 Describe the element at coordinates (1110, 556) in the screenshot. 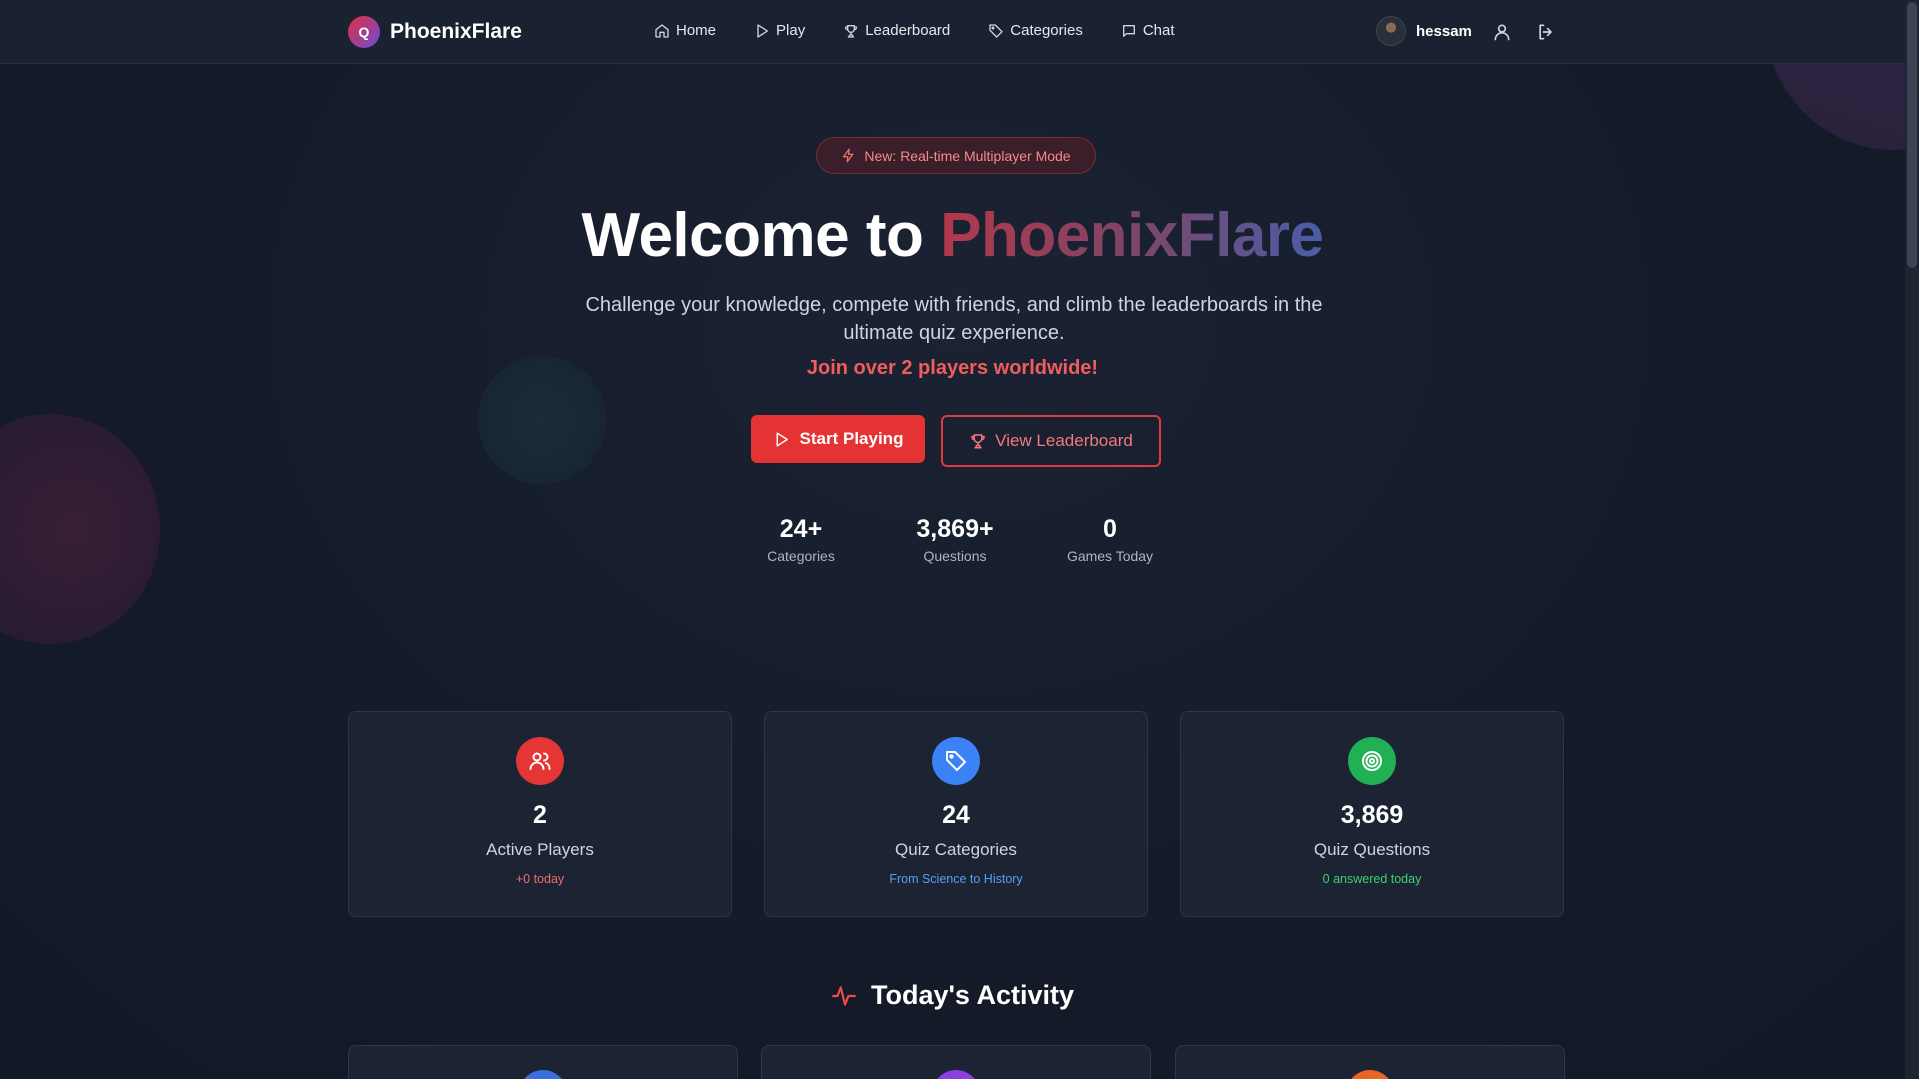

I see `stat-label: Games Today` at that location.